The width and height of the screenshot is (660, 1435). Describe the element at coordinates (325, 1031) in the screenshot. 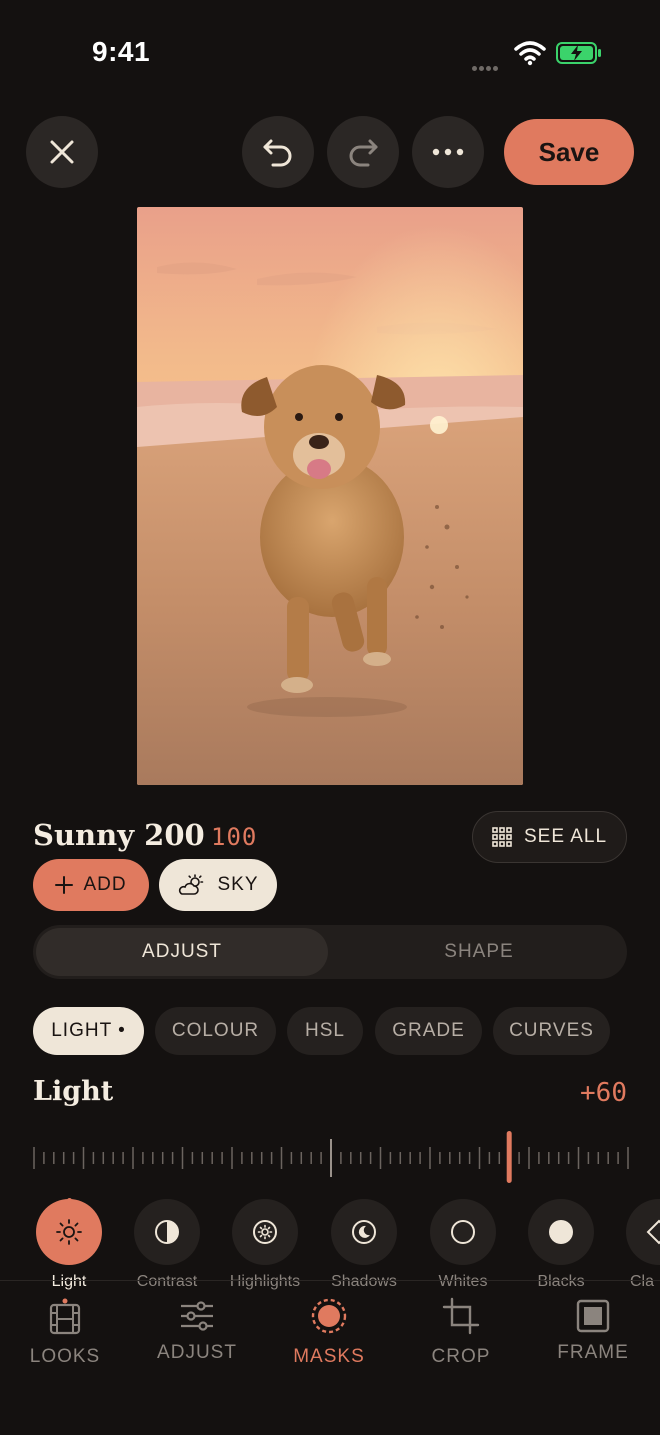

I see `chip-hsl: HSL` at that location.